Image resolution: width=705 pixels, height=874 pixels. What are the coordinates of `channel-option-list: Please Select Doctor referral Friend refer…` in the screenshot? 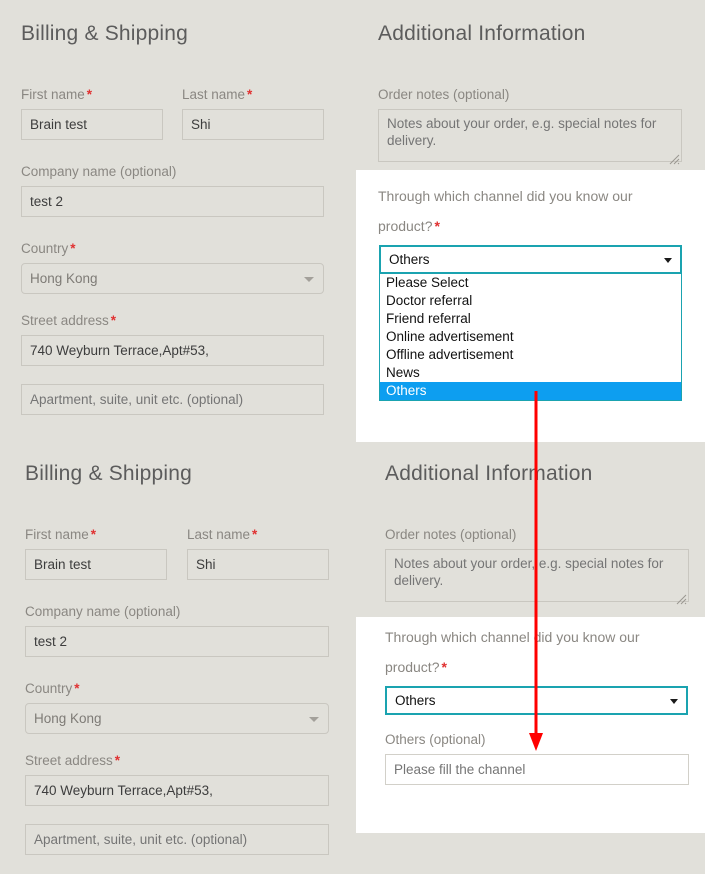 It's located at (530, 337).